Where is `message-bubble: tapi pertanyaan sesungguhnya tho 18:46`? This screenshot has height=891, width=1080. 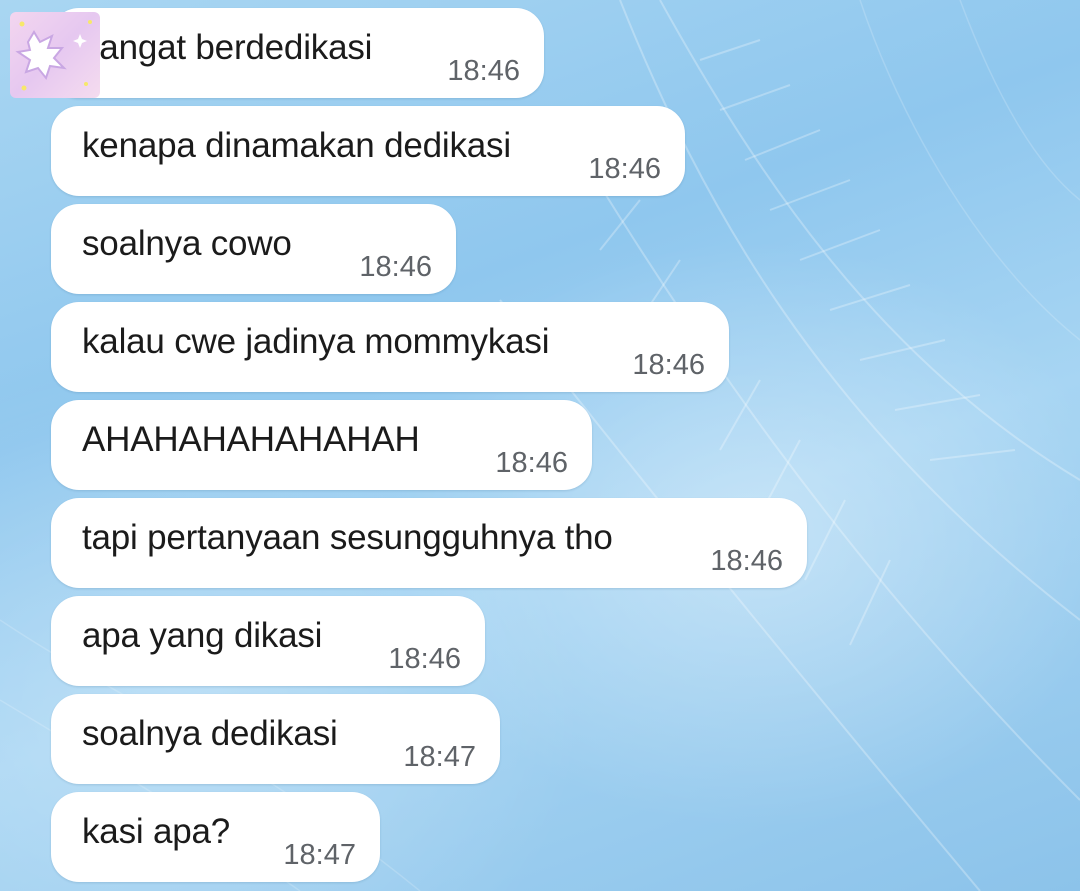 message-bubble: tapi pertanyaan sesungguhnya tho 18:46 is located at coordinates (429, 543).